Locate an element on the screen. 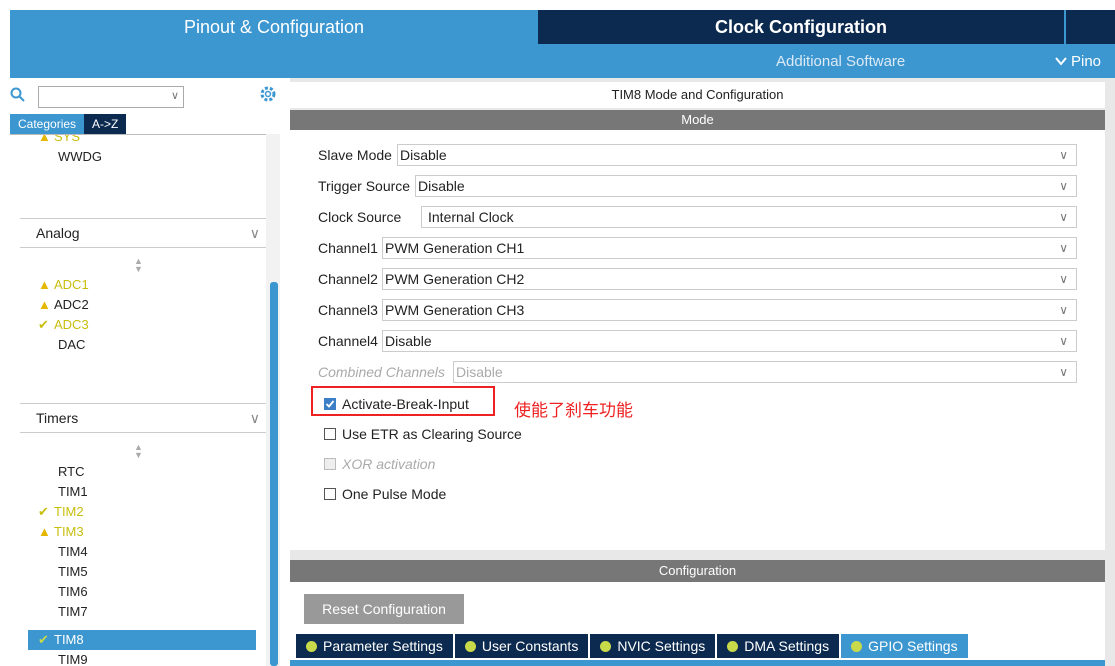  field-channel4: Channel4 Disable ∨ is located at coordinates (697, 341).